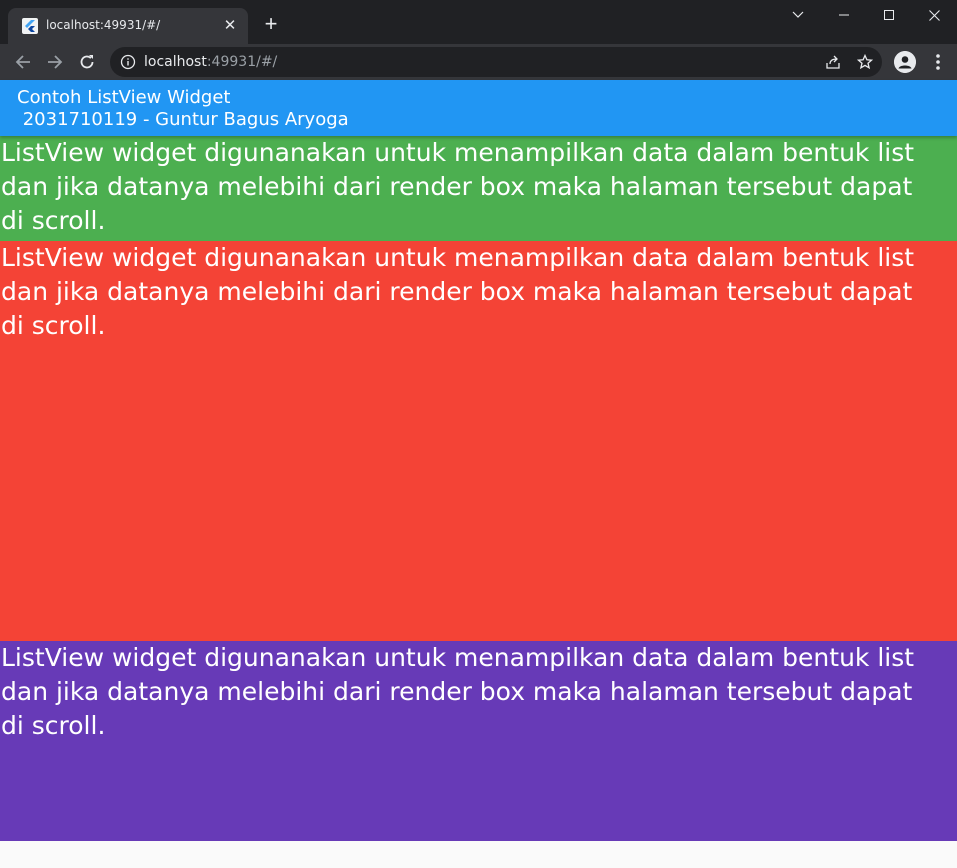  What do you see at coordinates (905, 62) in the screenshot?
I see `profile-icon` at bounding box center [905, 62].